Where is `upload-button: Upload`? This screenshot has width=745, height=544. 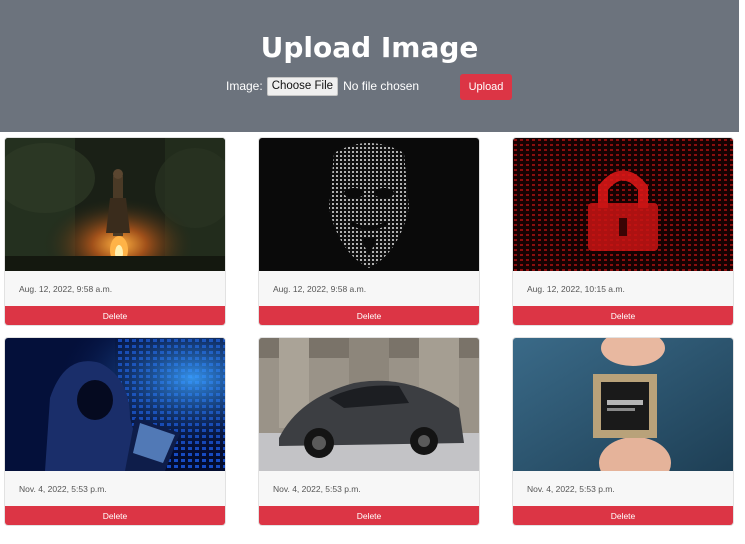 upload-button: Upload is located at coordinates (486, 87).